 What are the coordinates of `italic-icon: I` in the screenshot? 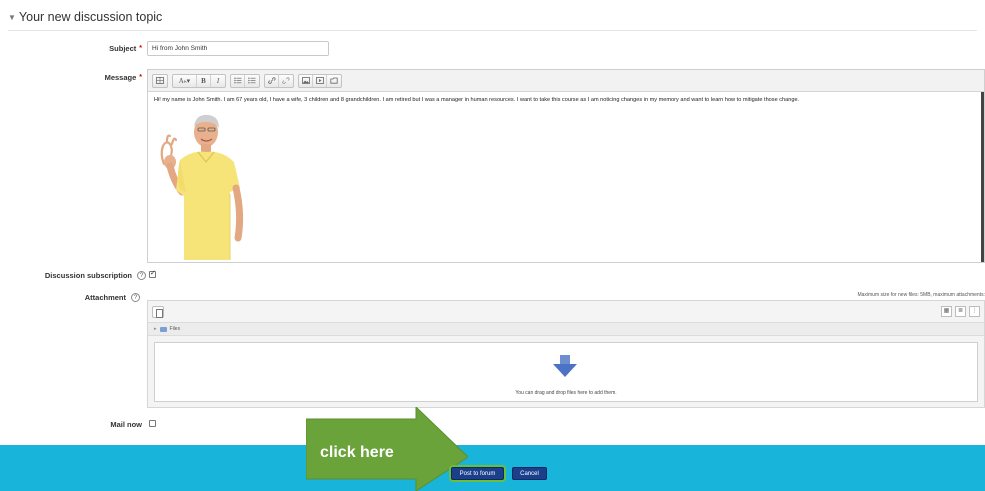 It's located at (218, 81).